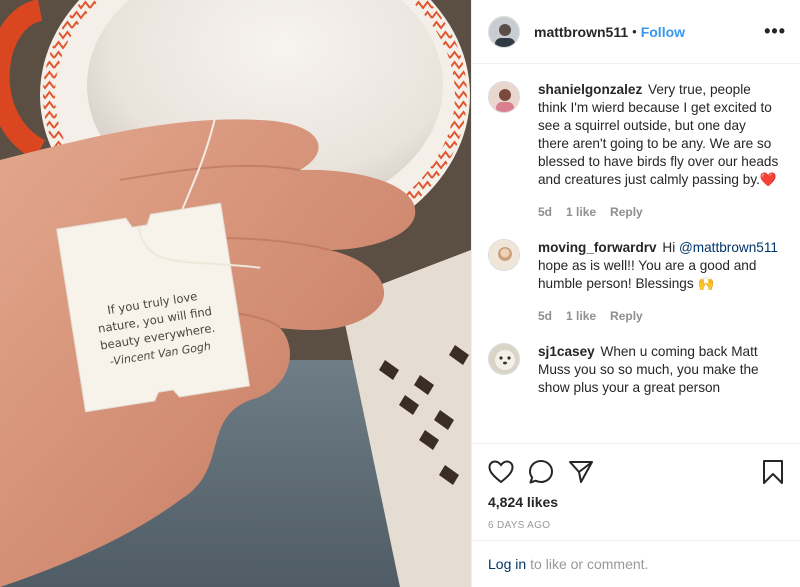 This screenshot has width=800, height=587. Describe the element at coordinates (636, 502) in the screenshot. I see `likes-count: 4,824 likes` at that location.